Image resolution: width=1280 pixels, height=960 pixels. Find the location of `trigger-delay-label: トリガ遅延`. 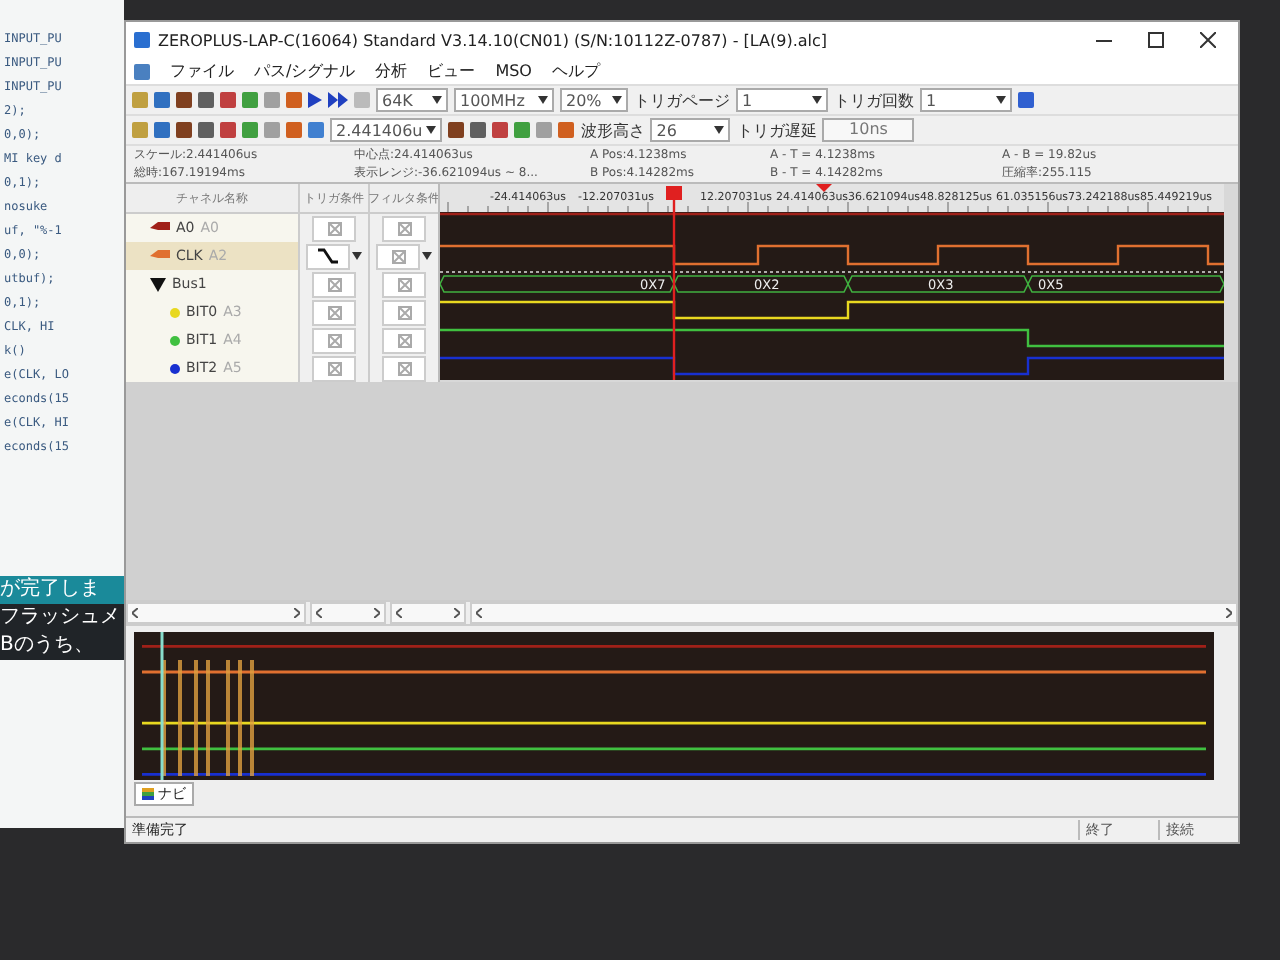

trigger-delay-label: トリガ遅延 is located at coordinates (776, 130).